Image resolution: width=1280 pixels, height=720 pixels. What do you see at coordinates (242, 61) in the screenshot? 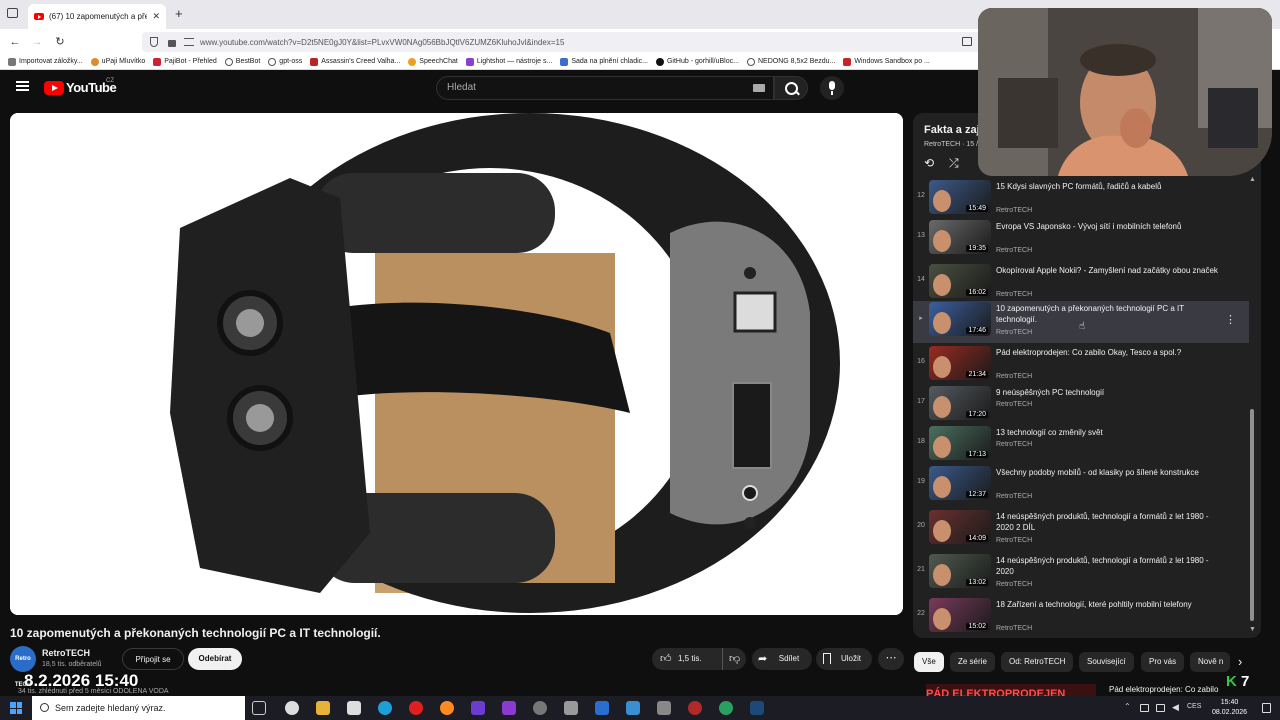
I see `bookmark-item: BestBot` at bounding box center [242, 61].